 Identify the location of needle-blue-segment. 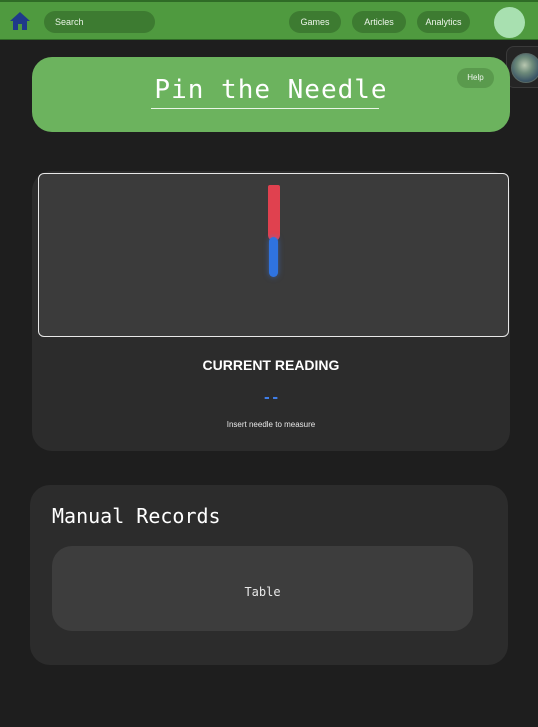
(273, 257).